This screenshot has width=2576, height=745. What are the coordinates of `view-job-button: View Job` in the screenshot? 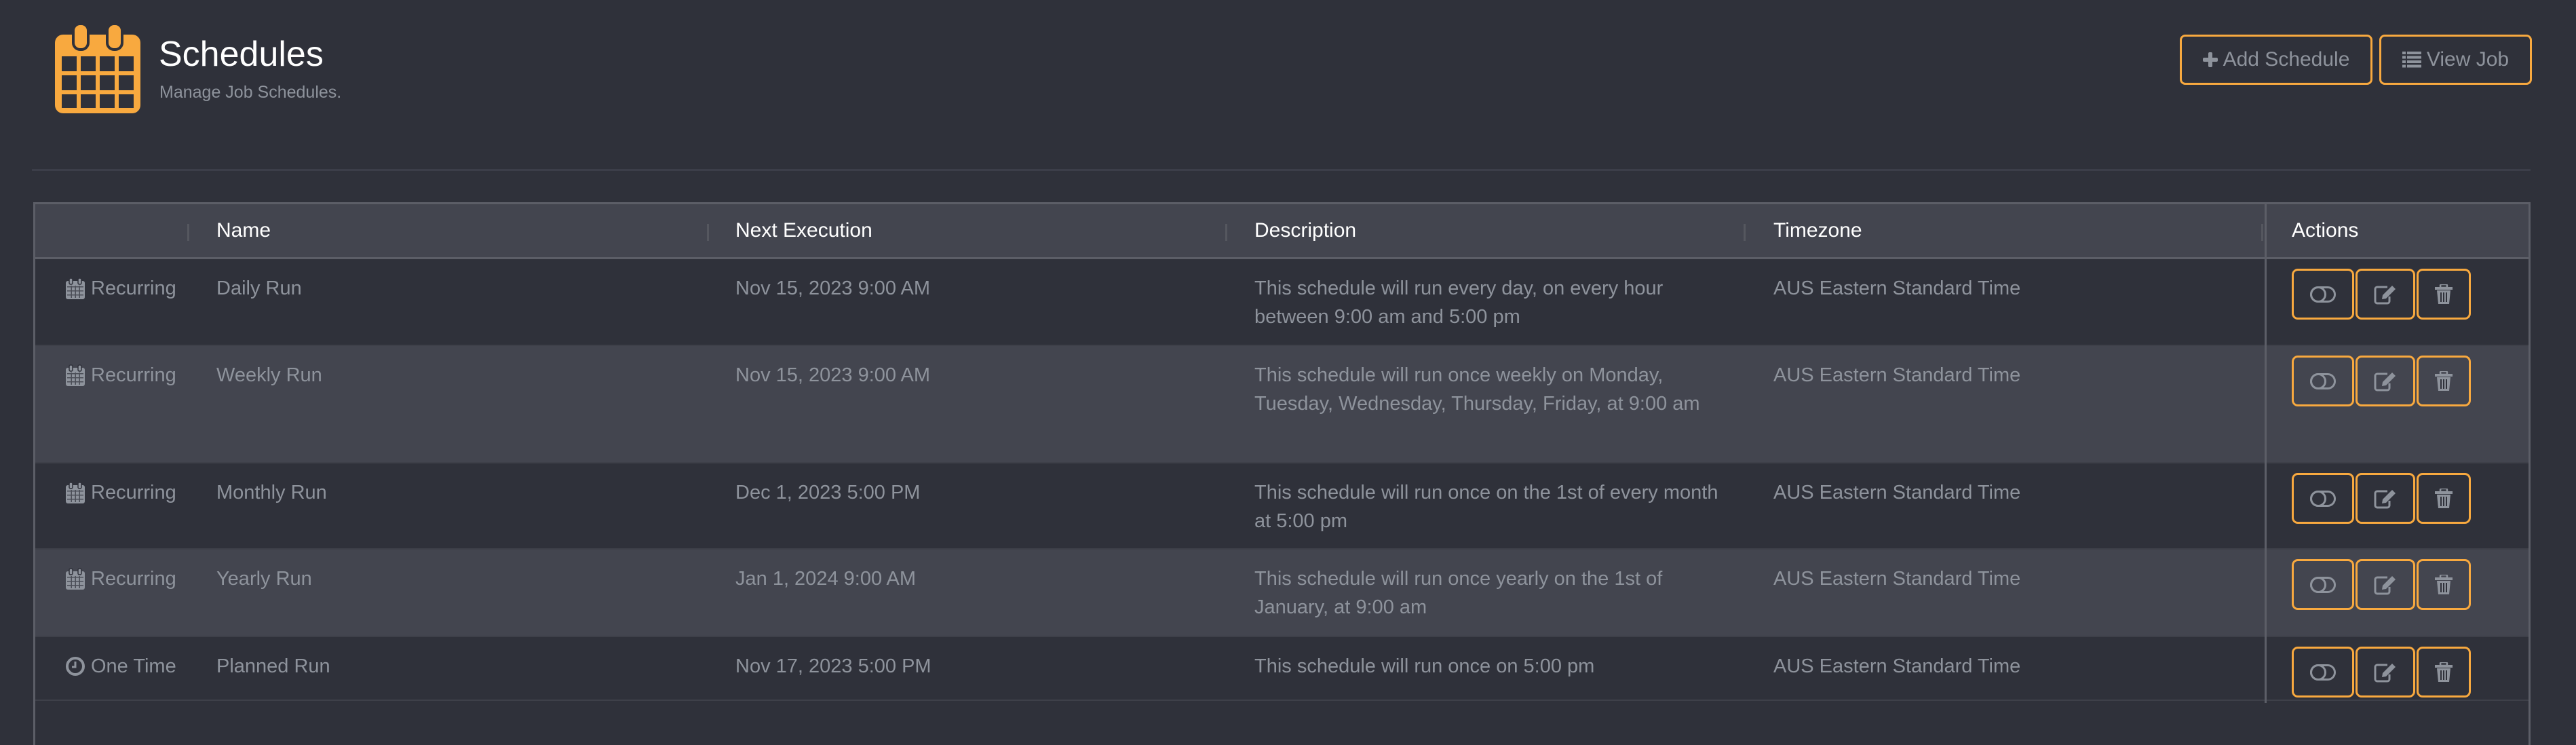 It's located at (2455, 60).